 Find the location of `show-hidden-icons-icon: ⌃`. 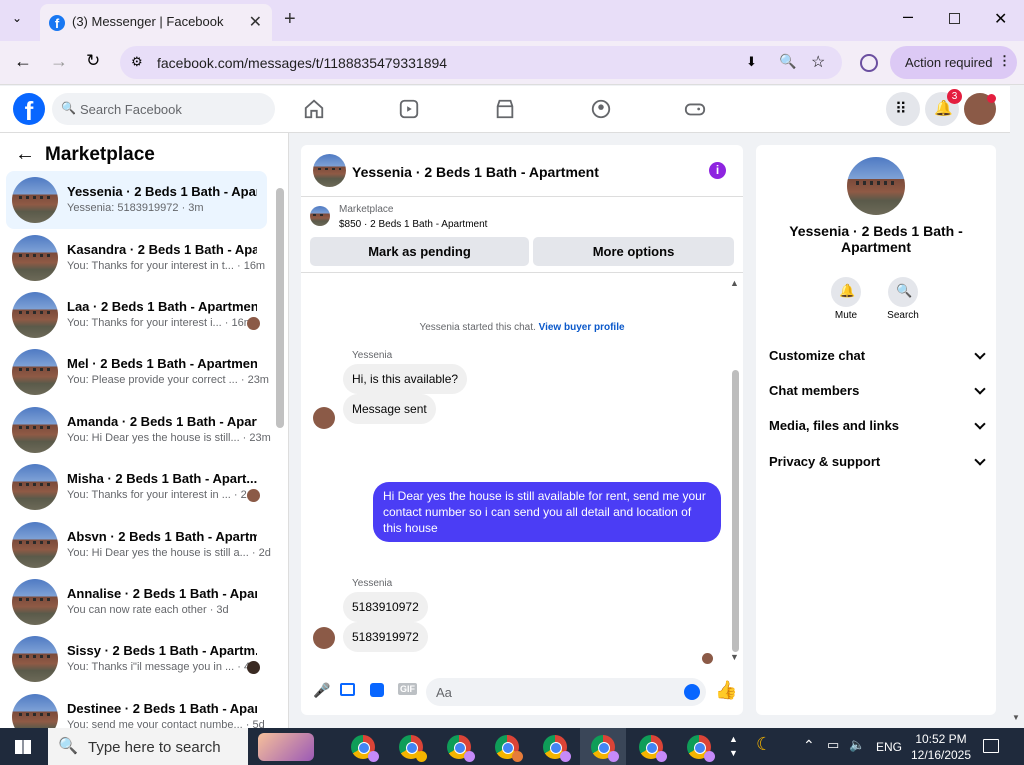

show-hidden-icons-icon: ⌃ is located at coordinates (809, 745).